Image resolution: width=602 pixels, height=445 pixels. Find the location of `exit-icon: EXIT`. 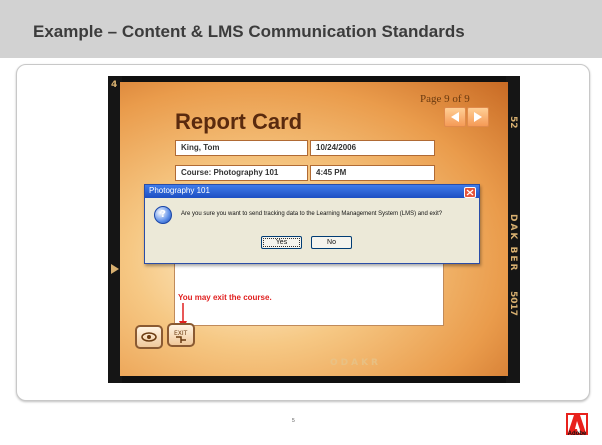

exit-icon: EXIT is located at coordinates (181, 336).